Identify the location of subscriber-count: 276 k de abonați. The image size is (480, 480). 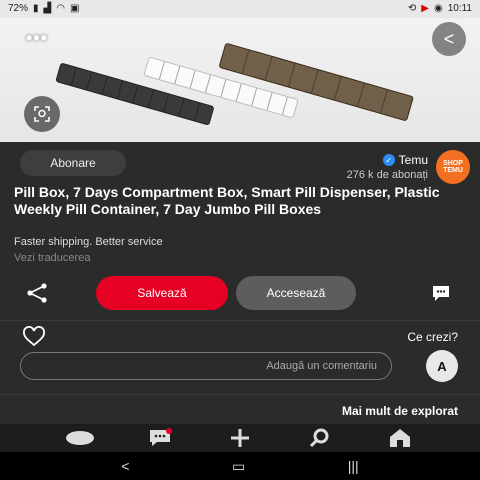
(387, 175).